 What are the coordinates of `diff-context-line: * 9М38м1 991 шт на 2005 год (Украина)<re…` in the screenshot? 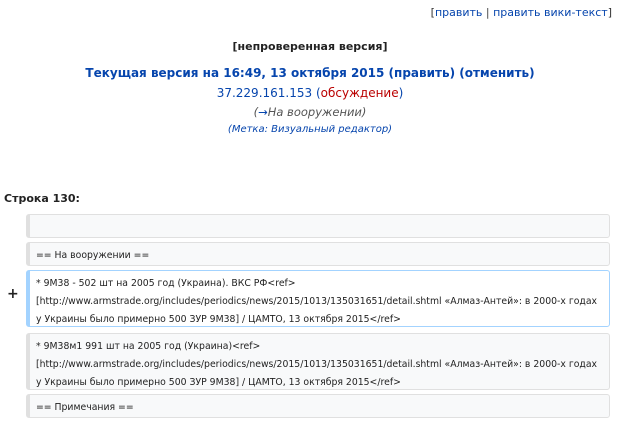 It's located at (318, 361).